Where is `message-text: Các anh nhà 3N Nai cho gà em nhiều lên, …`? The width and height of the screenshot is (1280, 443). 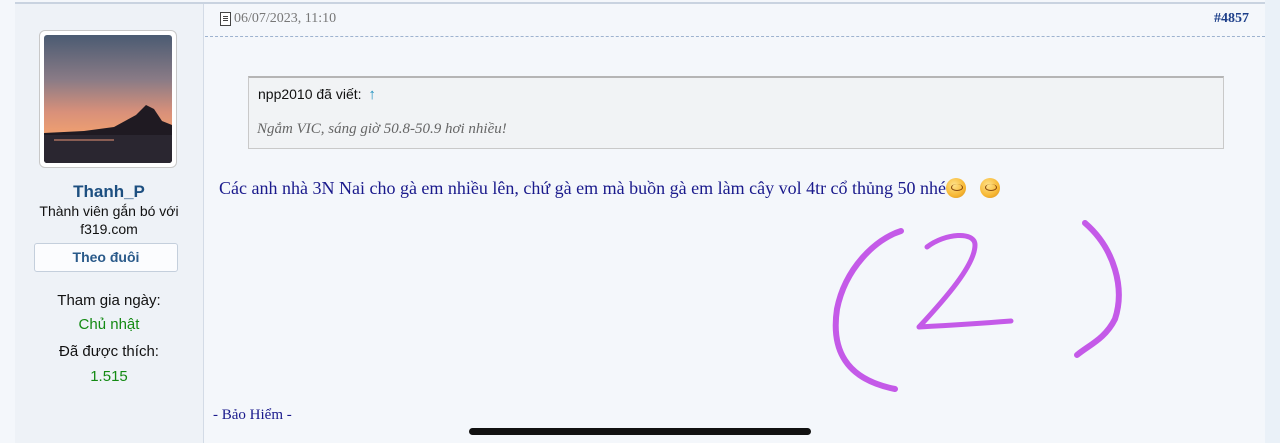 message-text: Các anh nhà 3N Nai cho gà em nhiều lên, … is located at coordinates (583, 188).